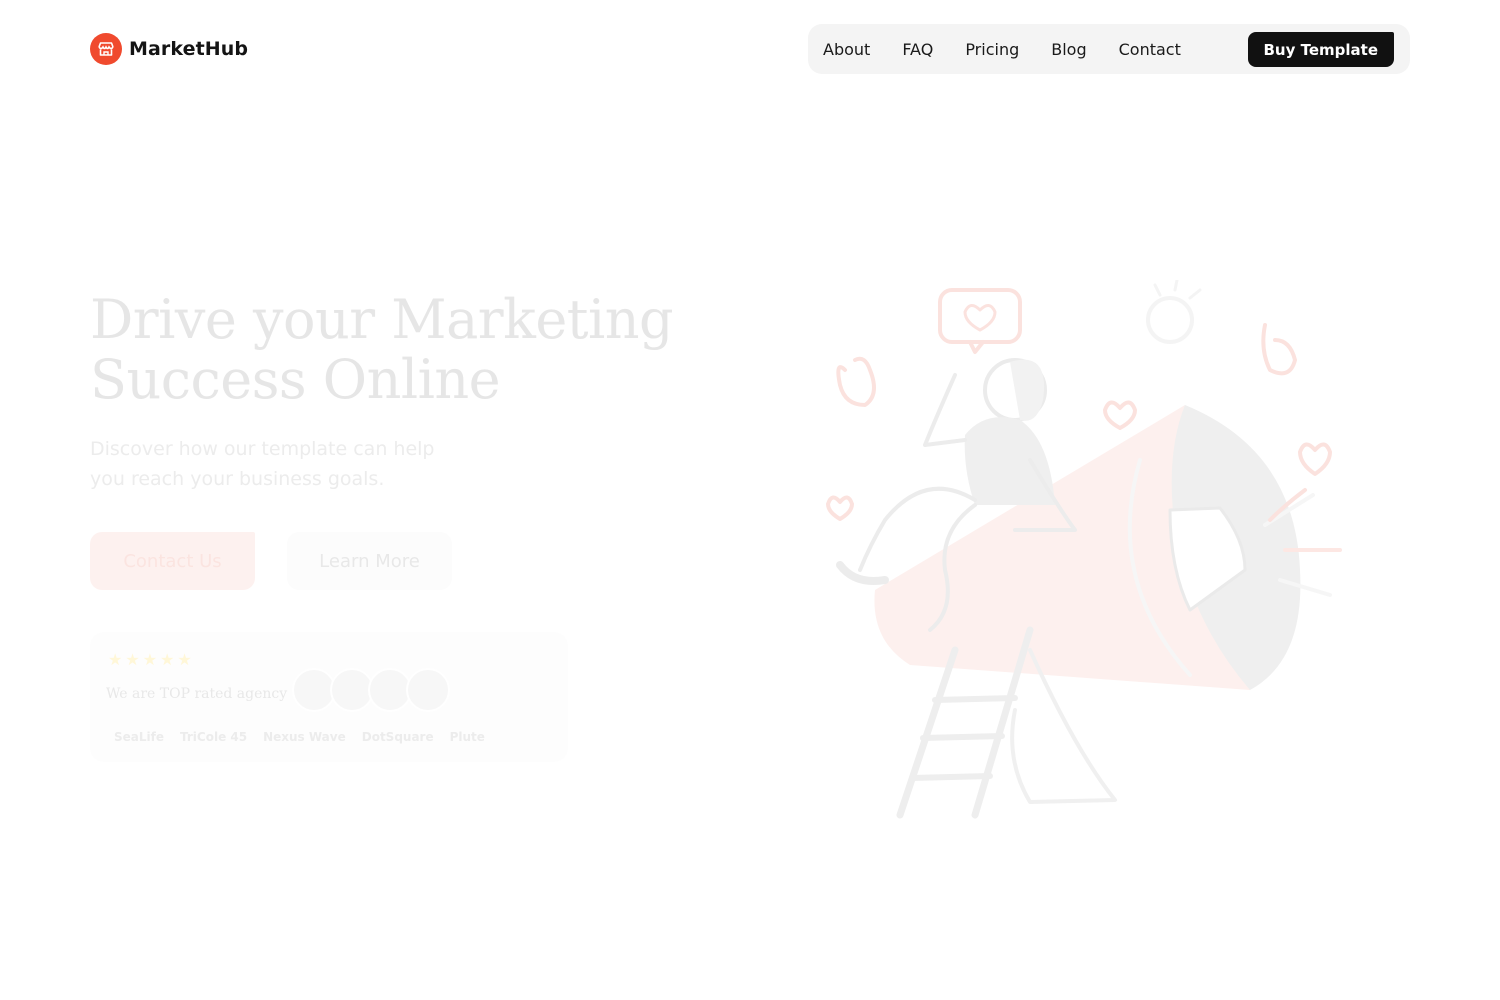 The height and width of the screenshot is (1000, 1500). Describe the element at coordinates (295, 379) in the screenshot. I see `hero-title-line2: Success Online` at that location.